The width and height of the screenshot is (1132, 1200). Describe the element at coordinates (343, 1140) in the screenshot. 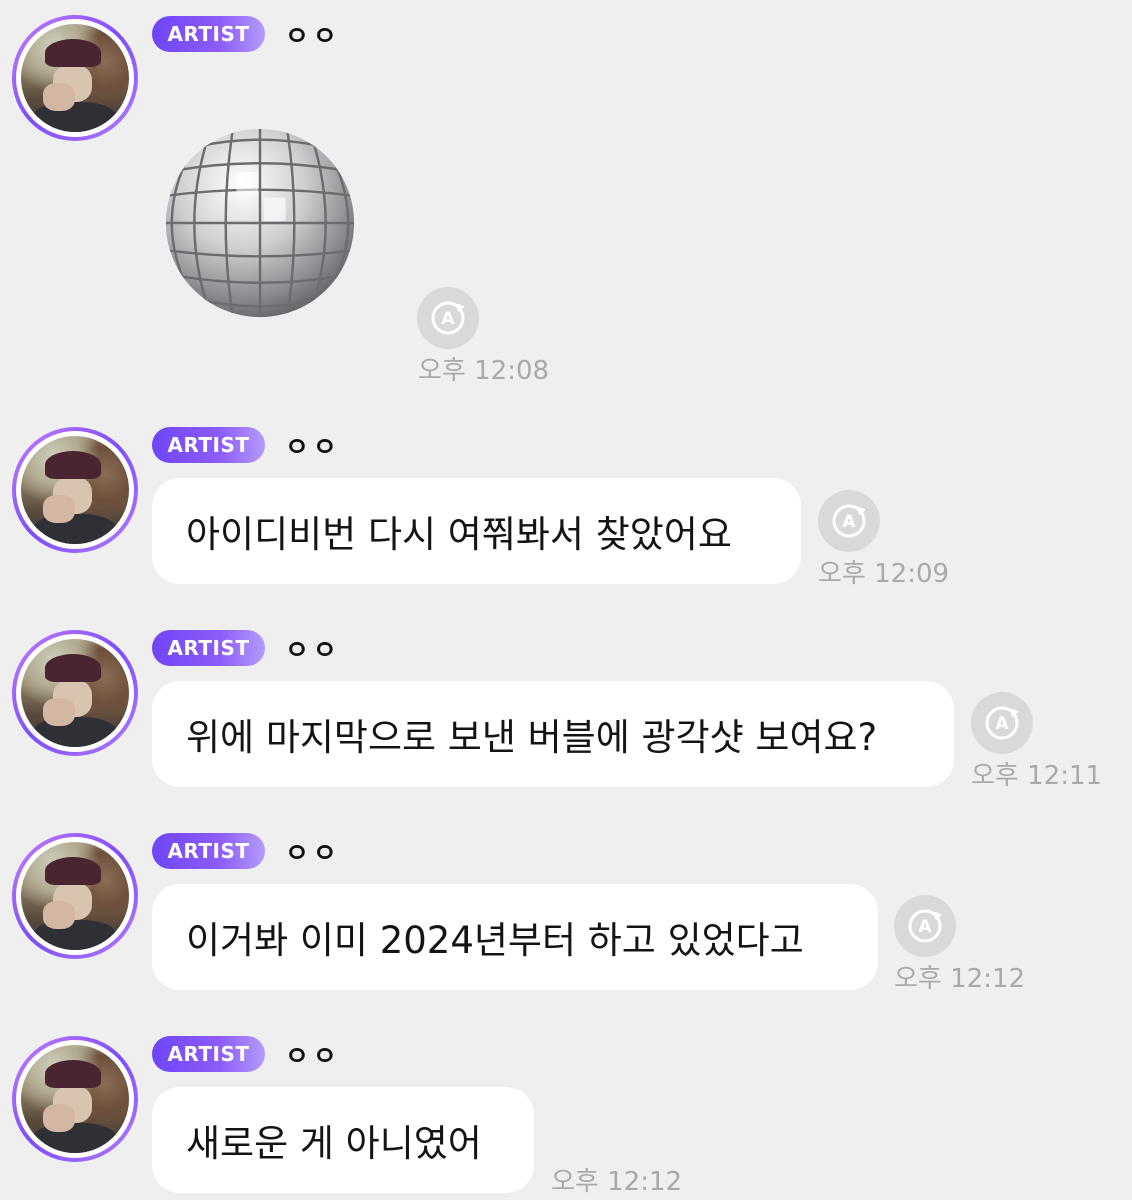

I see `message-bubble: 새로운 게 아니였어` at that location.